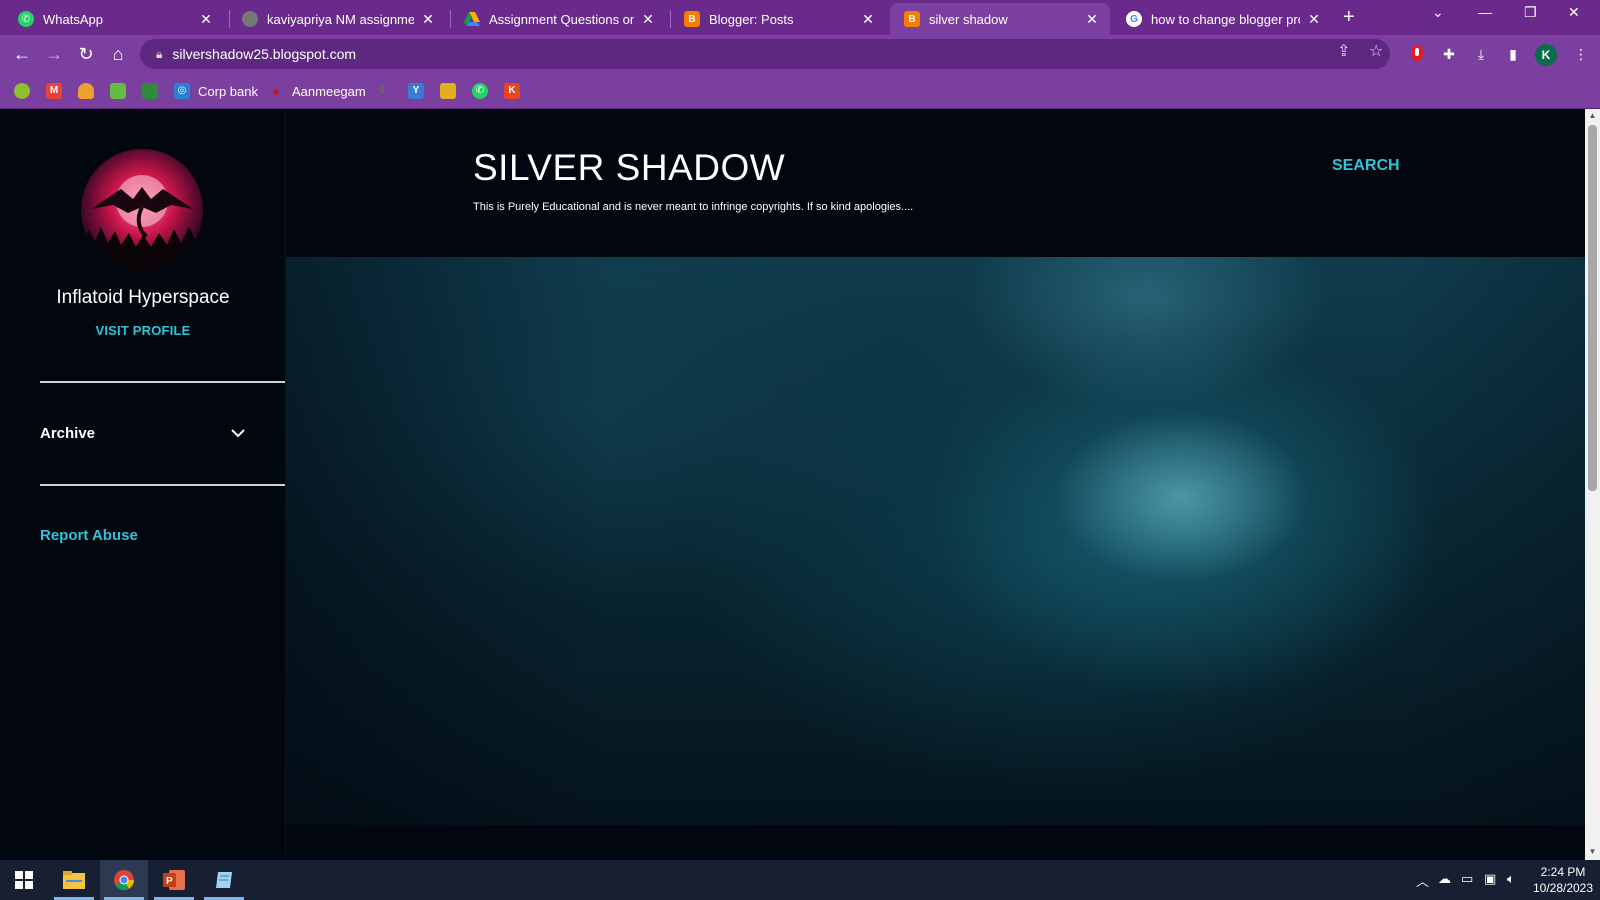 Image resolution: width=1600 pixels, height=900 pixels. I want to click on bookmark-item: M, so click(58, 91).